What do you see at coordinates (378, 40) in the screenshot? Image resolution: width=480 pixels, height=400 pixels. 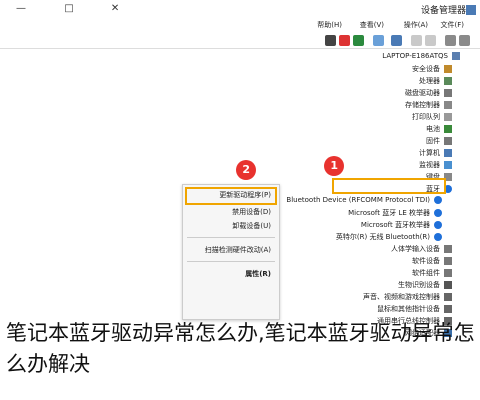 I see `scan-icon` at bounding box center [378, 40].